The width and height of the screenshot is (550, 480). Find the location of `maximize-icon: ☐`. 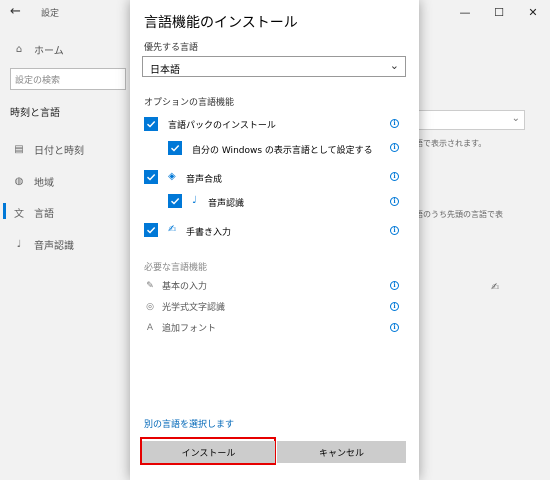

maximize-icon: ☐ is located at coordinates (499, 12).